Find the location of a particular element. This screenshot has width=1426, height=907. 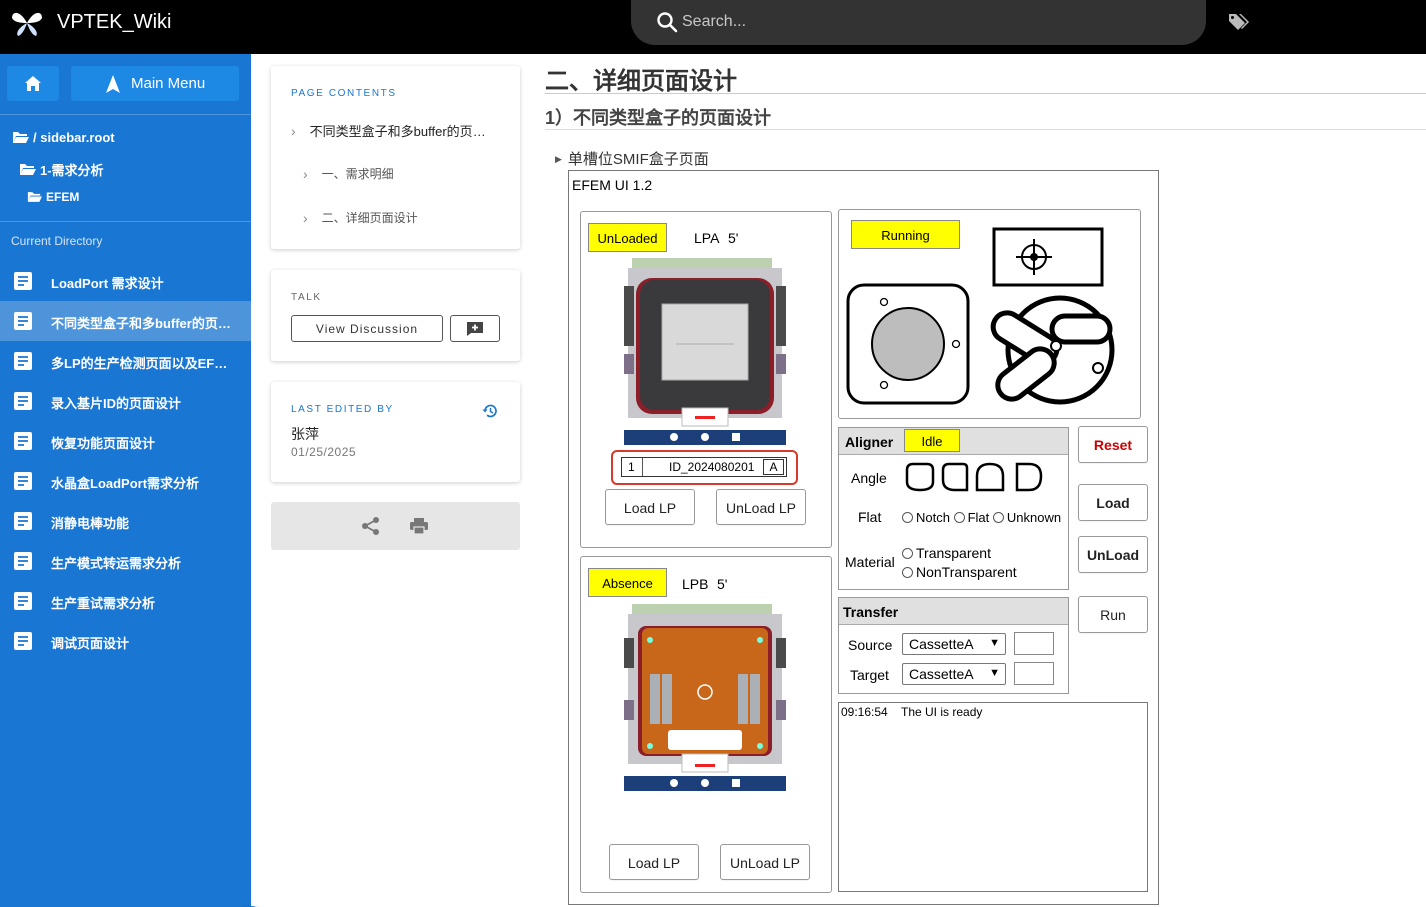

sidebar-nav-item: 录入基片ID的页面设计 is located at coordinates (125, 401).